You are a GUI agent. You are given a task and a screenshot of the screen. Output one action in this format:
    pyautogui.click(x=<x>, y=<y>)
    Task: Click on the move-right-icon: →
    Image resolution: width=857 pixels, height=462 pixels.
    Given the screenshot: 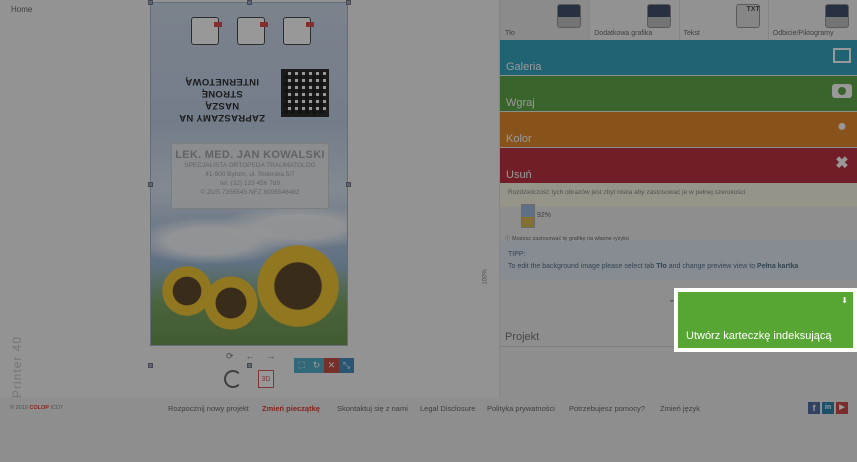 What is the action you would take?
    pyautogui.click(x=271, y=356)
    